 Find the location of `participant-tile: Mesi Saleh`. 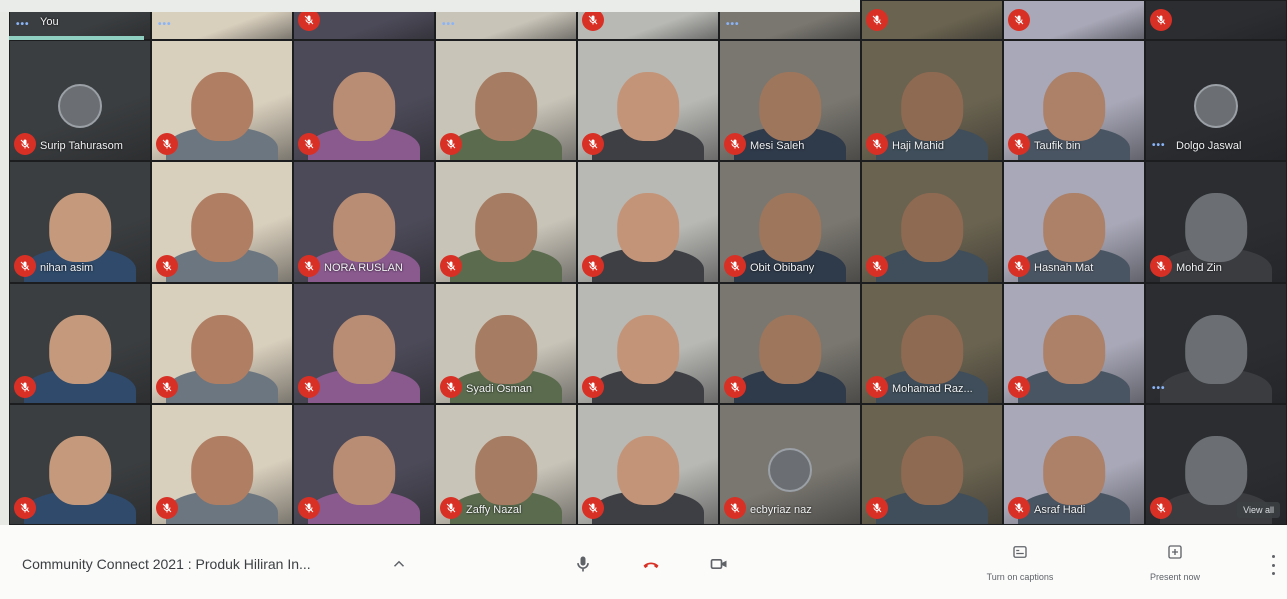

participant-tile: Mesi Saleh is located at coordinates (790, 101).